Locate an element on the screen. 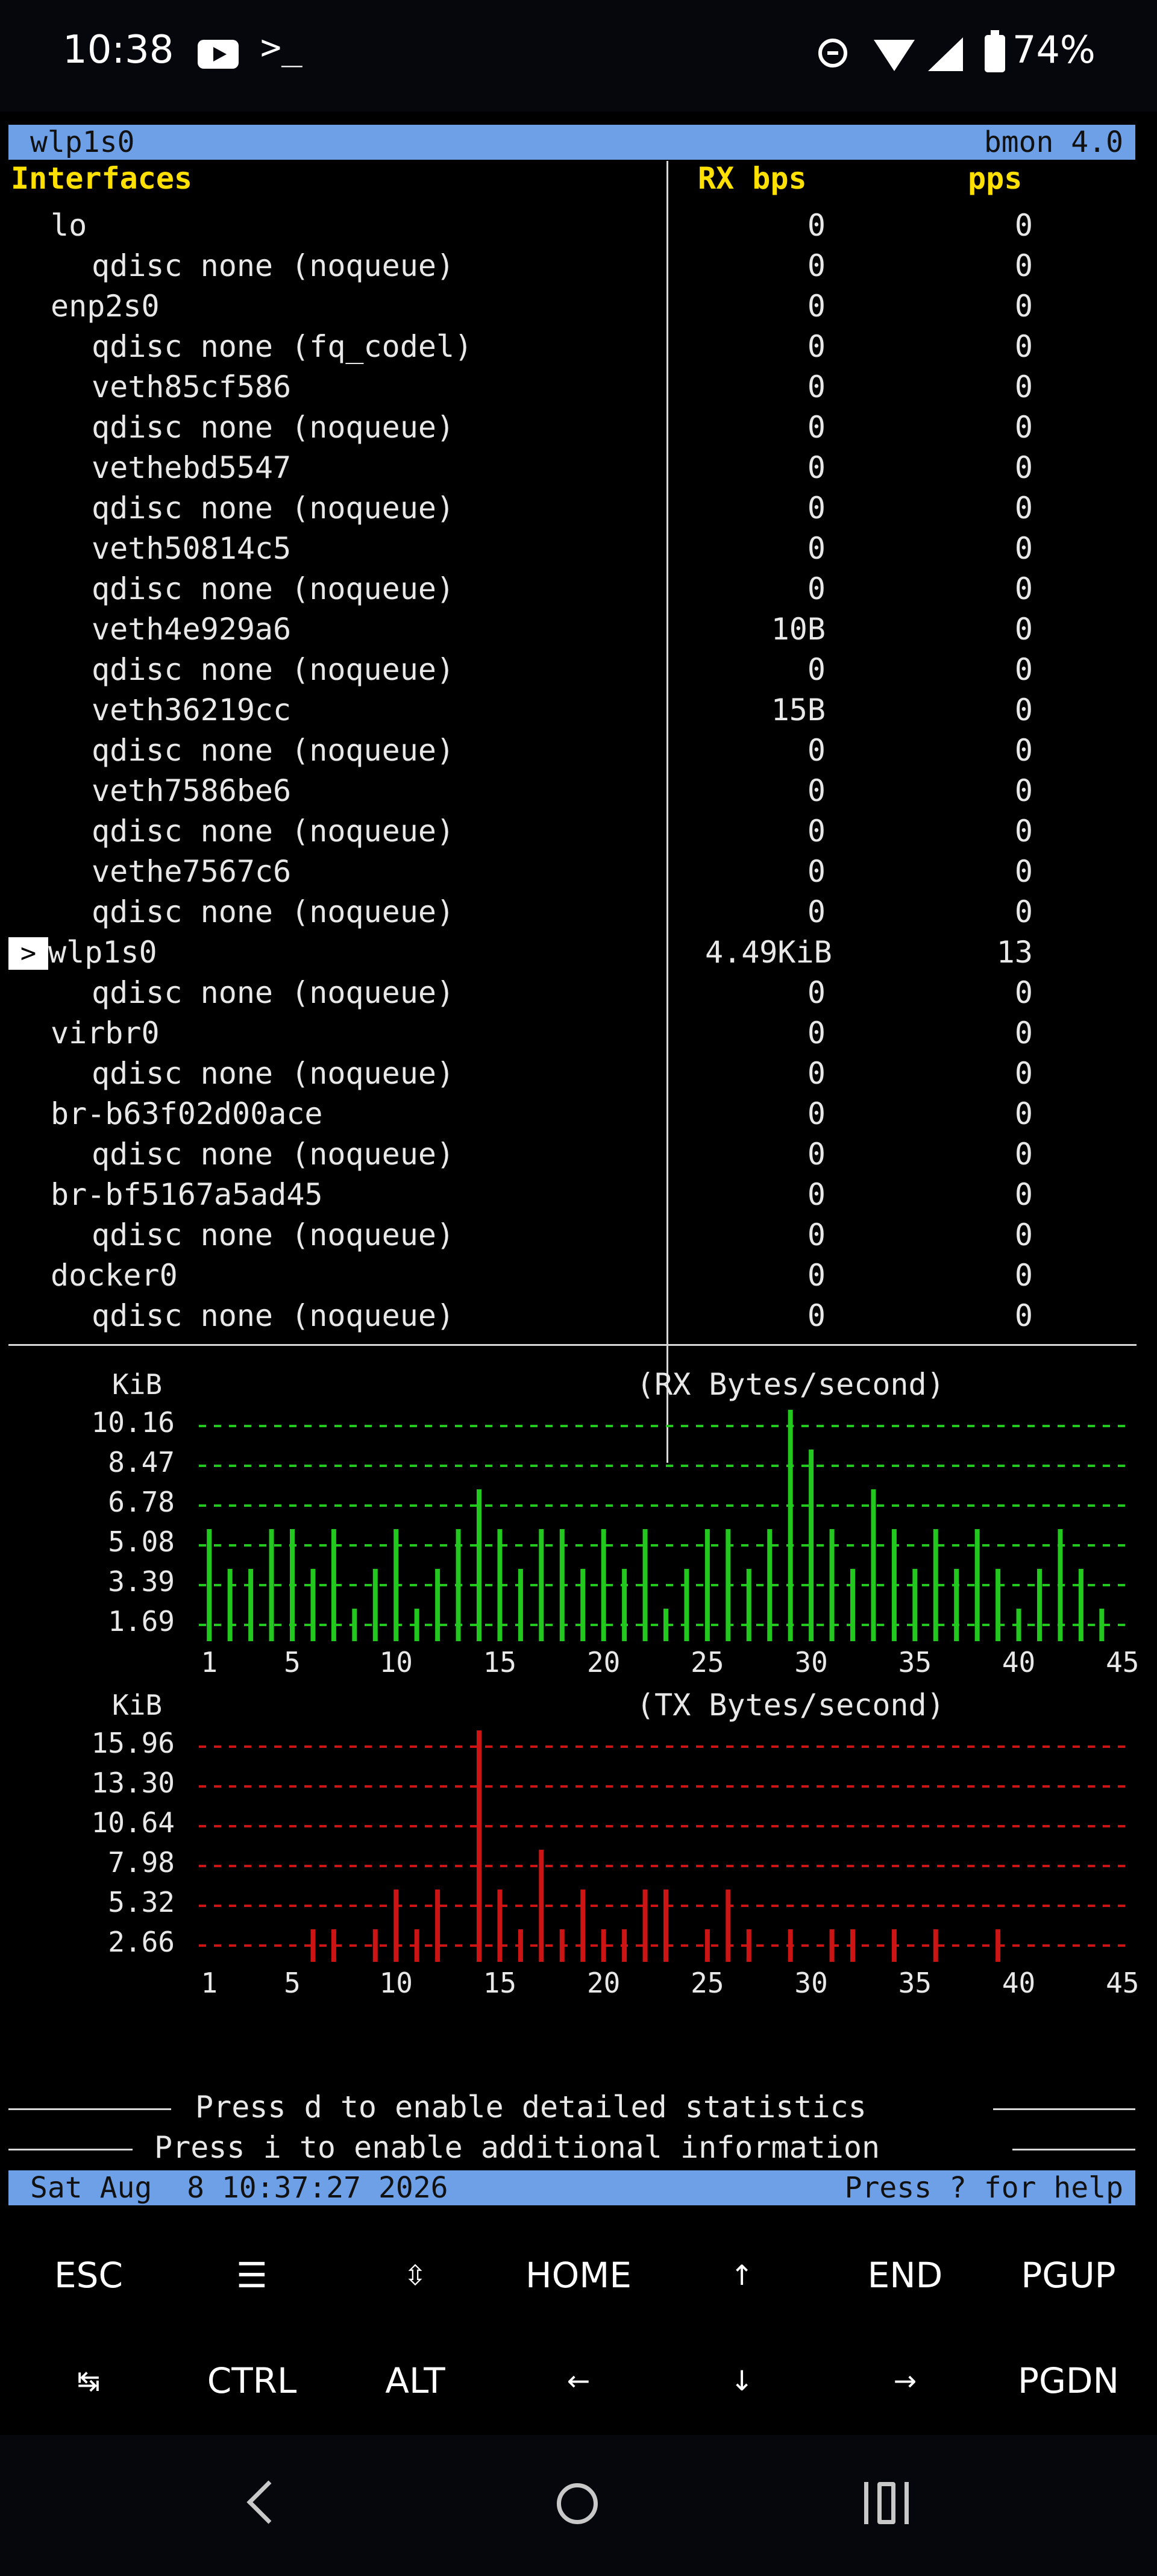  battery-percent: 74% is located at coordinates (1054, 50).